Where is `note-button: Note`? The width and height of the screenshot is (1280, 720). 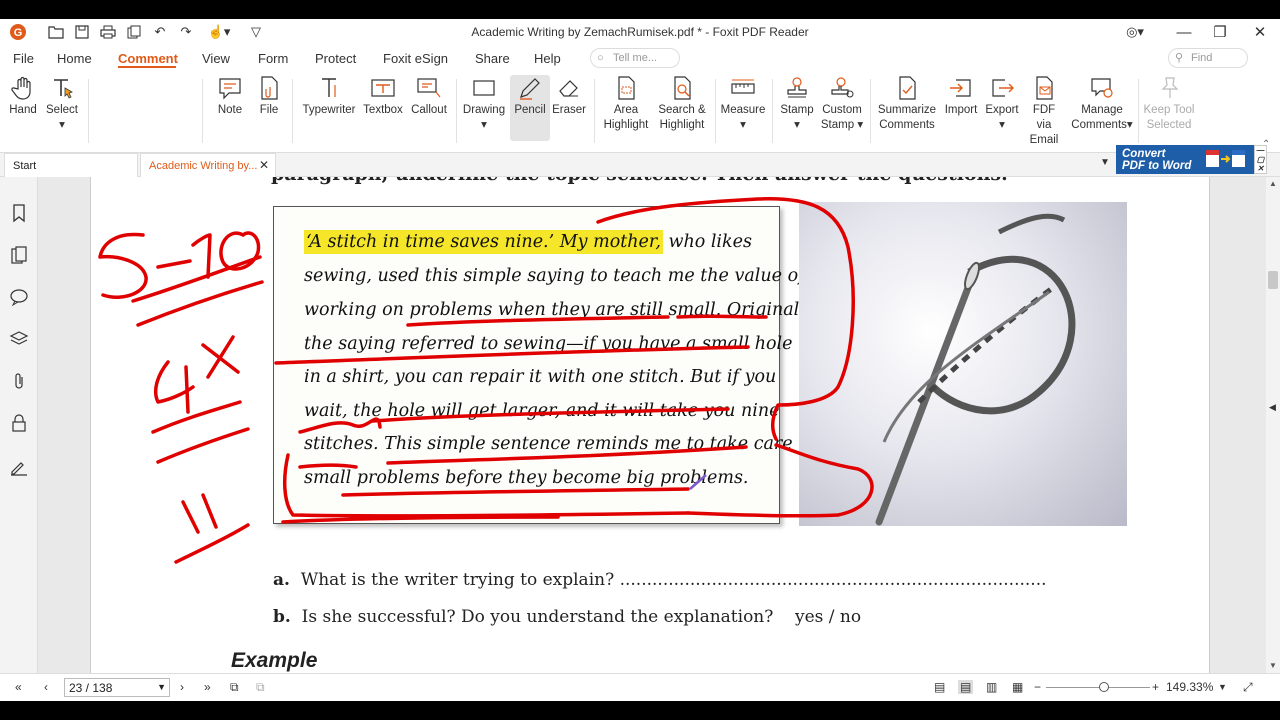
note-button: Note is located at coordinates (230, 96).